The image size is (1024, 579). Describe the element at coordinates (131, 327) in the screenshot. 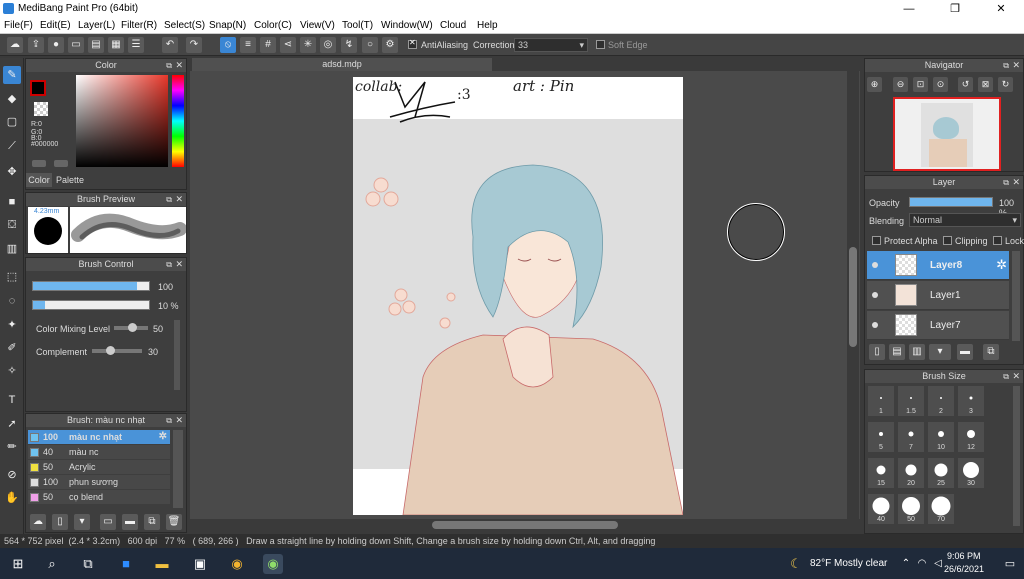

I see `color-mixing-slider` at that location.